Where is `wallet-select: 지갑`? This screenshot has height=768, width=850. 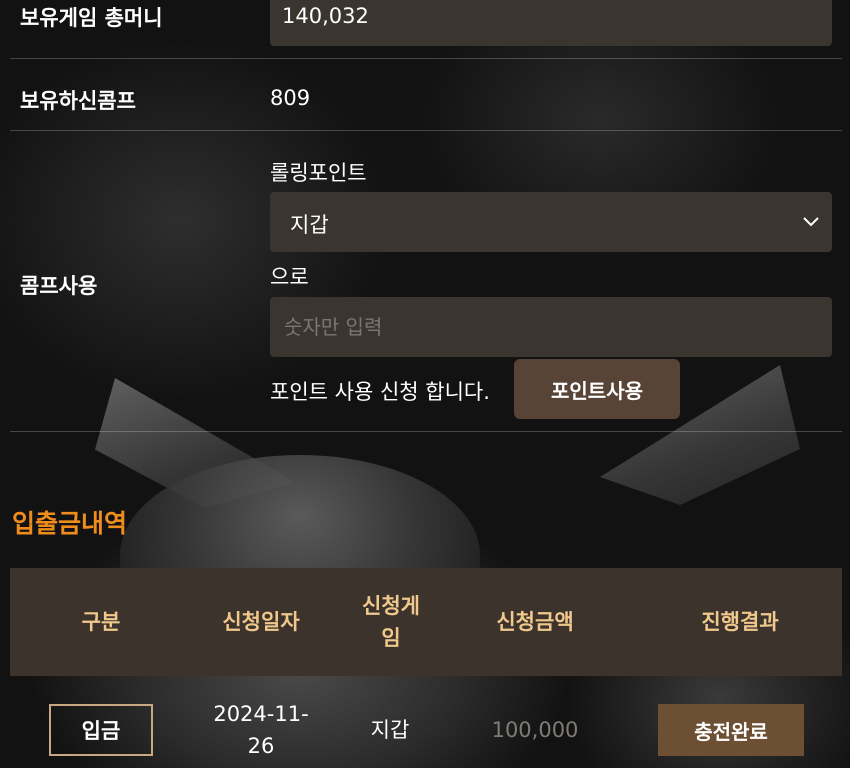
wallet-select: 지갑 is located at coordinates (551, 222).